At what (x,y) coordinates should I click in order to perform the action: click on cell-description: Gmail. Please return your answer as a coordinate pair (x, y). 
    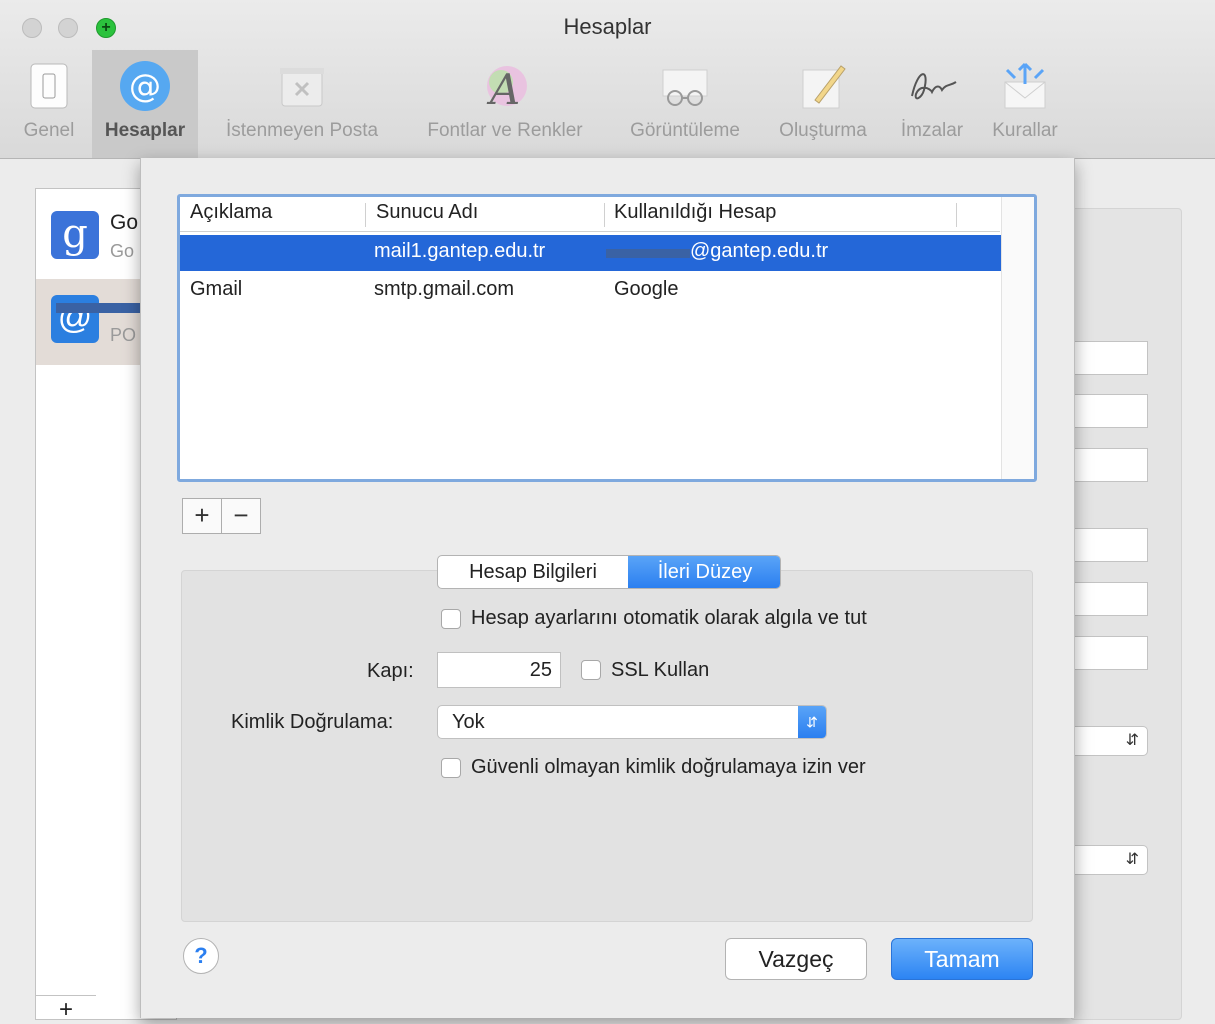
    Looking at the image, I should click on (216, 289).